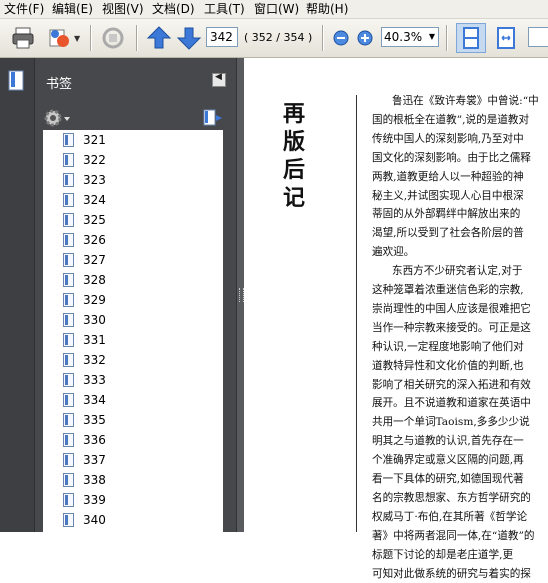  I want to click on fit-page-icon, so click(471, 38).